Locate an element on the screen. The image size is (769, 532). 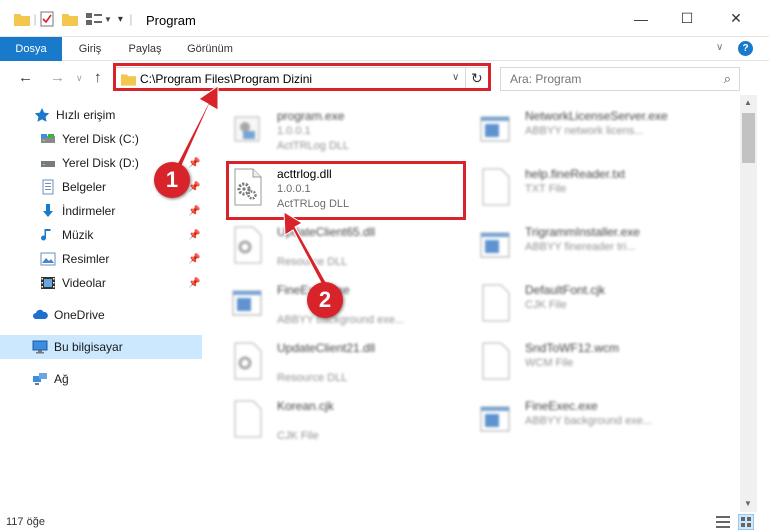
quick-access-toolbar: | ▼ ▾ | is located at coordinates (74, 19).